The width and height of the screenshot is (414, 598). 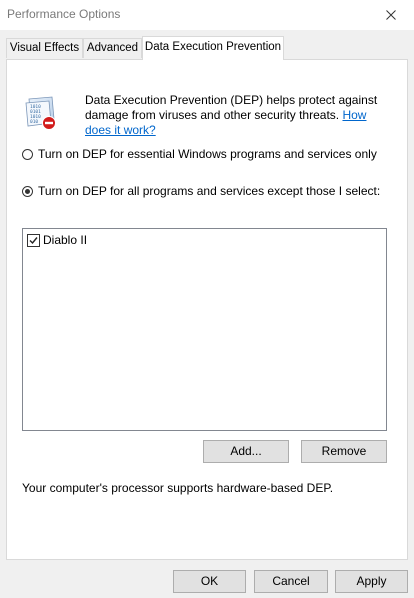 I want to click on close-button, so click(x=391, y=15).